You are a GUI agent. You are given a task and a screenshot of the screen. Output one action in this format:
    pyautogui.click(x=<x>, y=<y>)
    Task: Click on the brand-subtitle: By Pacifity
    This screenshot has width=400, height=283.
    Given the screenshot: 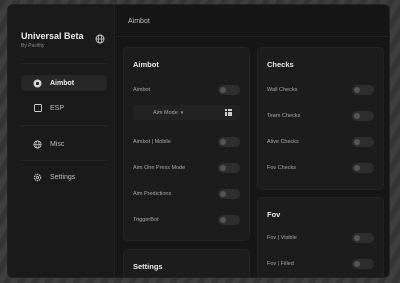 What is the action you would take?
    pyautogui.click(x=33, y=46)
    